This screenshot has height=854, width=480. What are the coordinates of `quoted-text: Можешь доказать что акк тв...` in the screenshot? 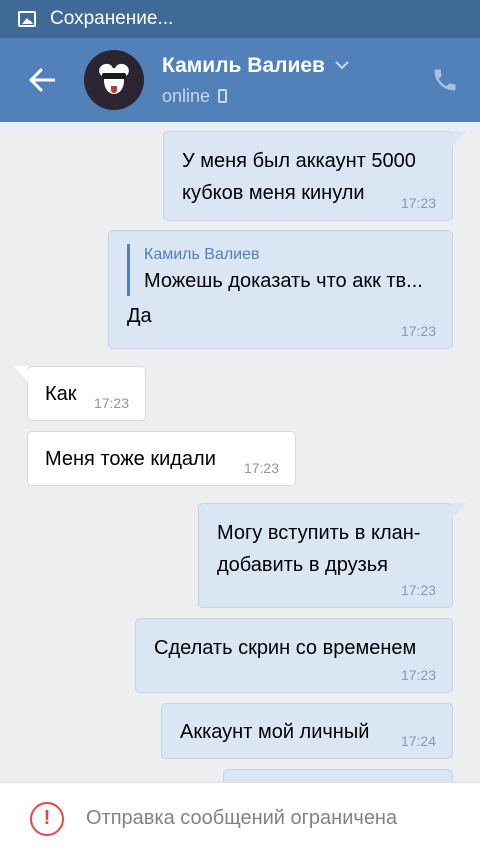 It's located at (283, 281).